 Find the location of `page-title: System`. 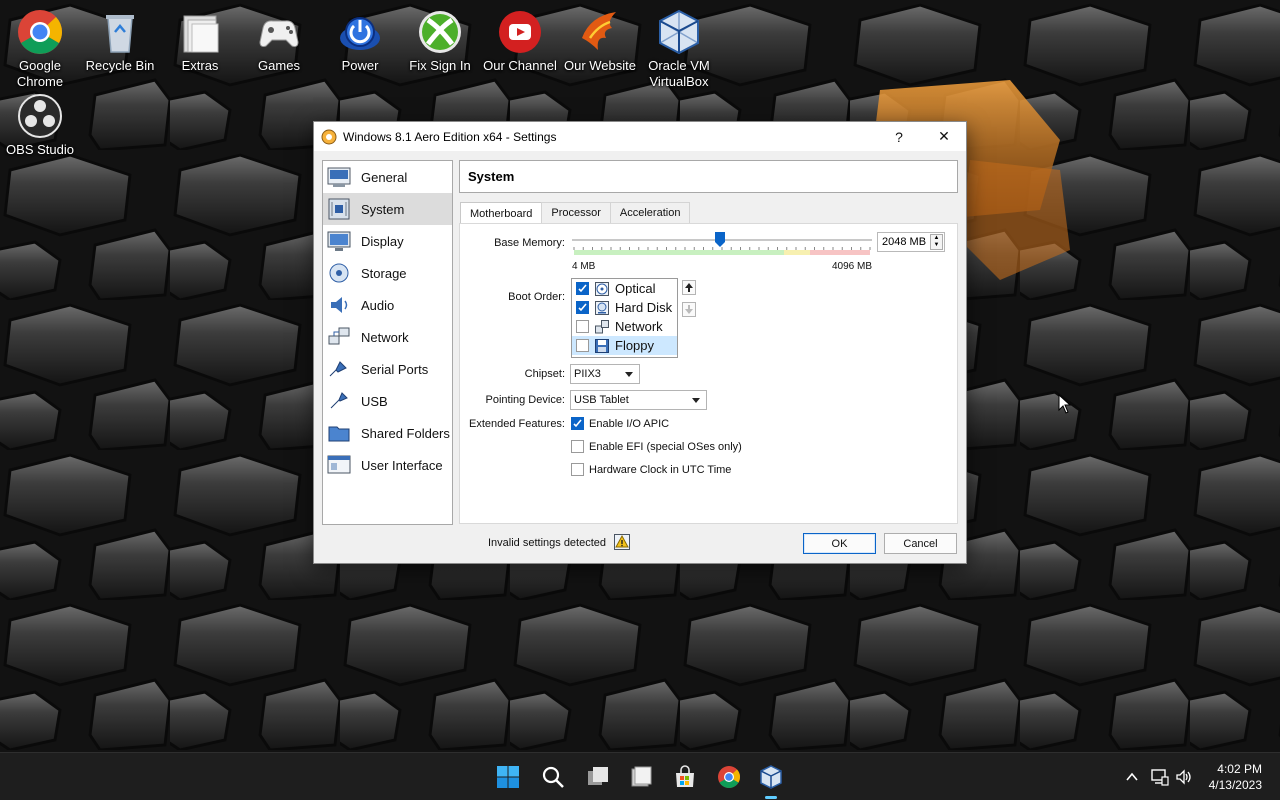

page-title: System is located at coordinates (708, 176).